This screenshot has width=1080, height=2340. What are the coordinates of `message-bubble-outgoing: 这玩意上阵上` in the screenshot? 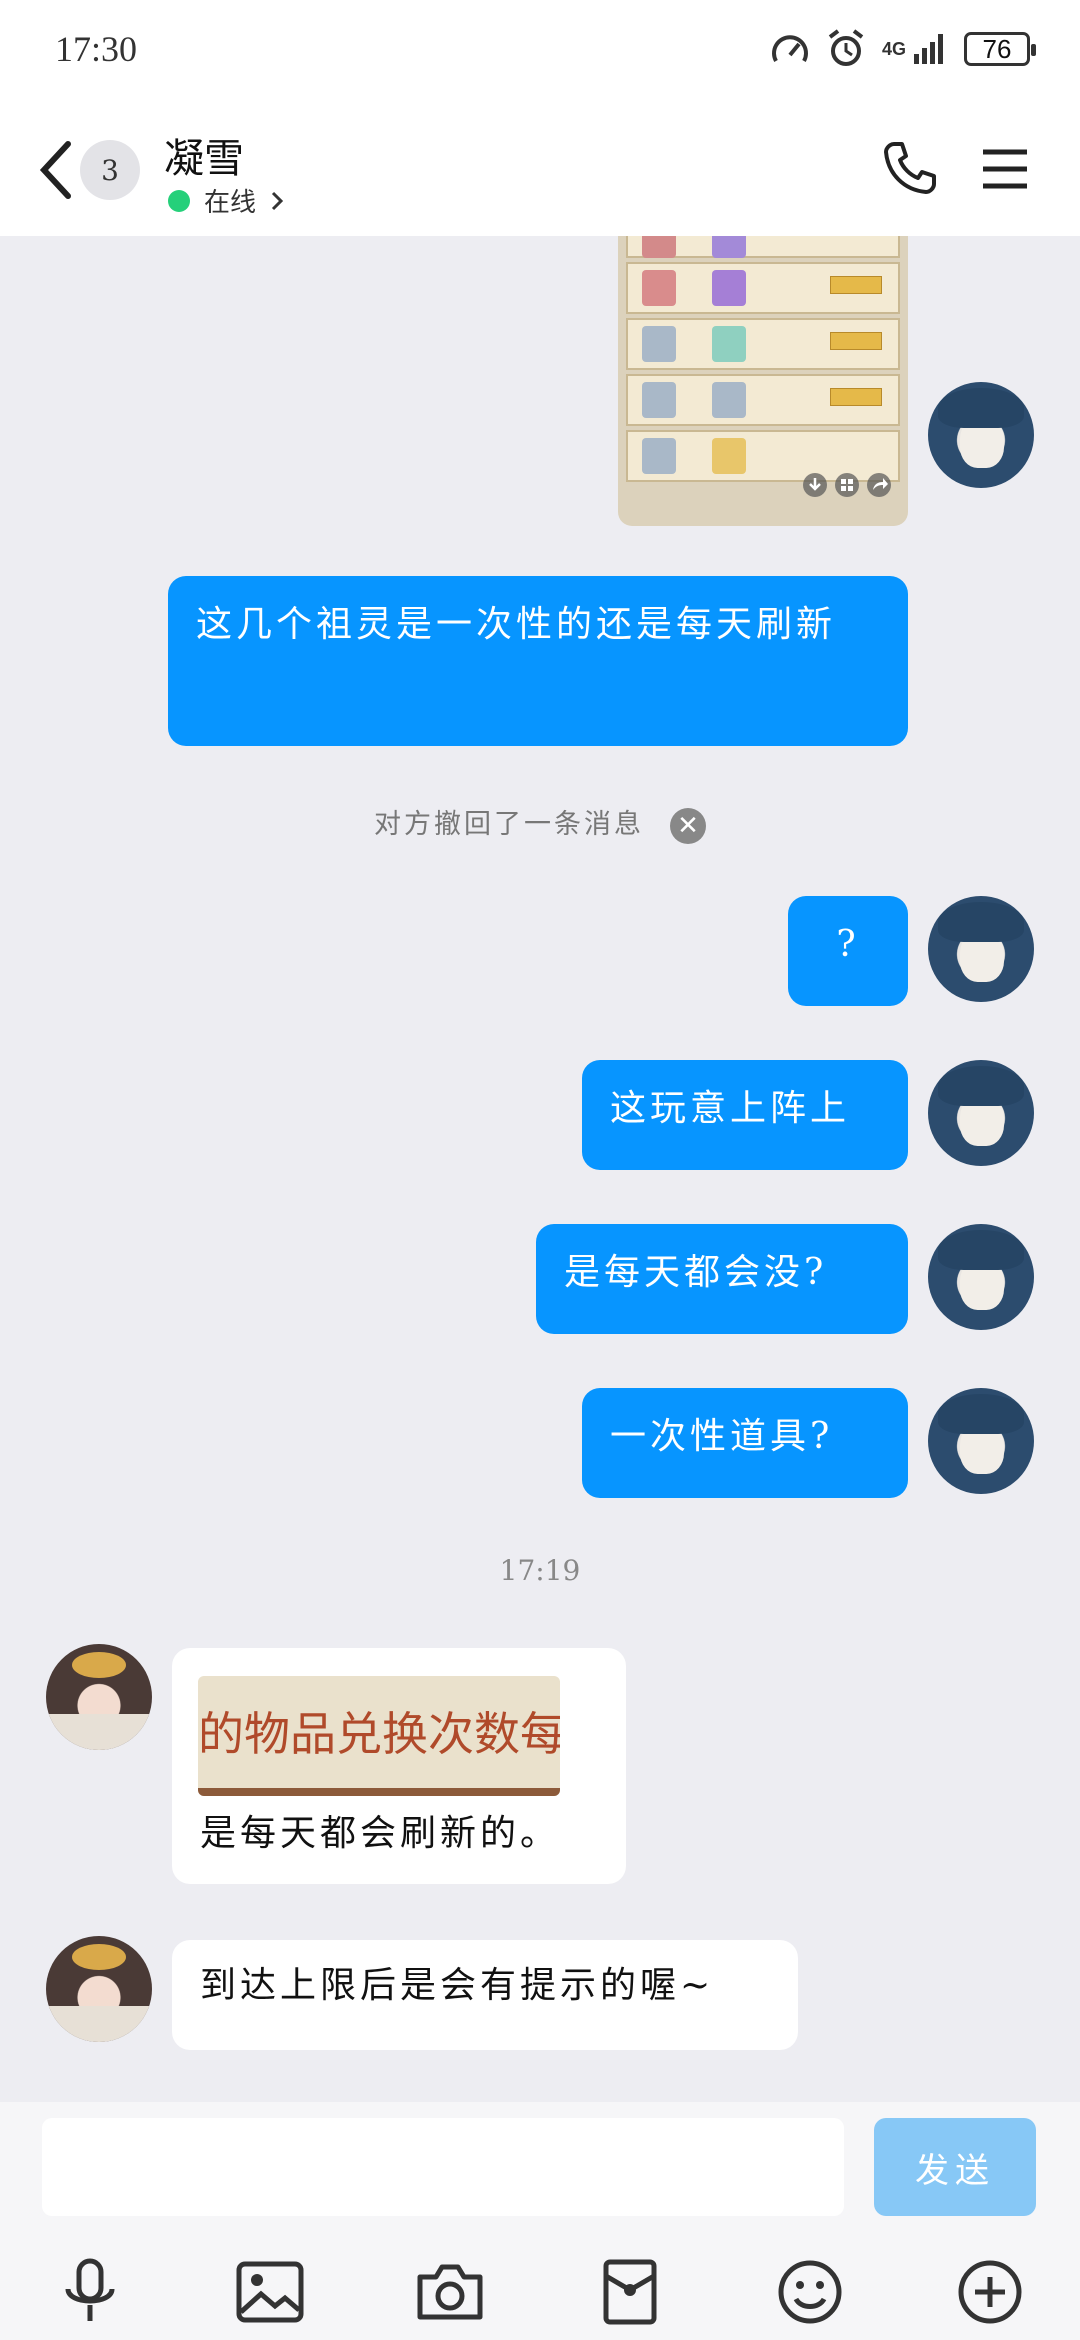 It's located at (745, 1115).